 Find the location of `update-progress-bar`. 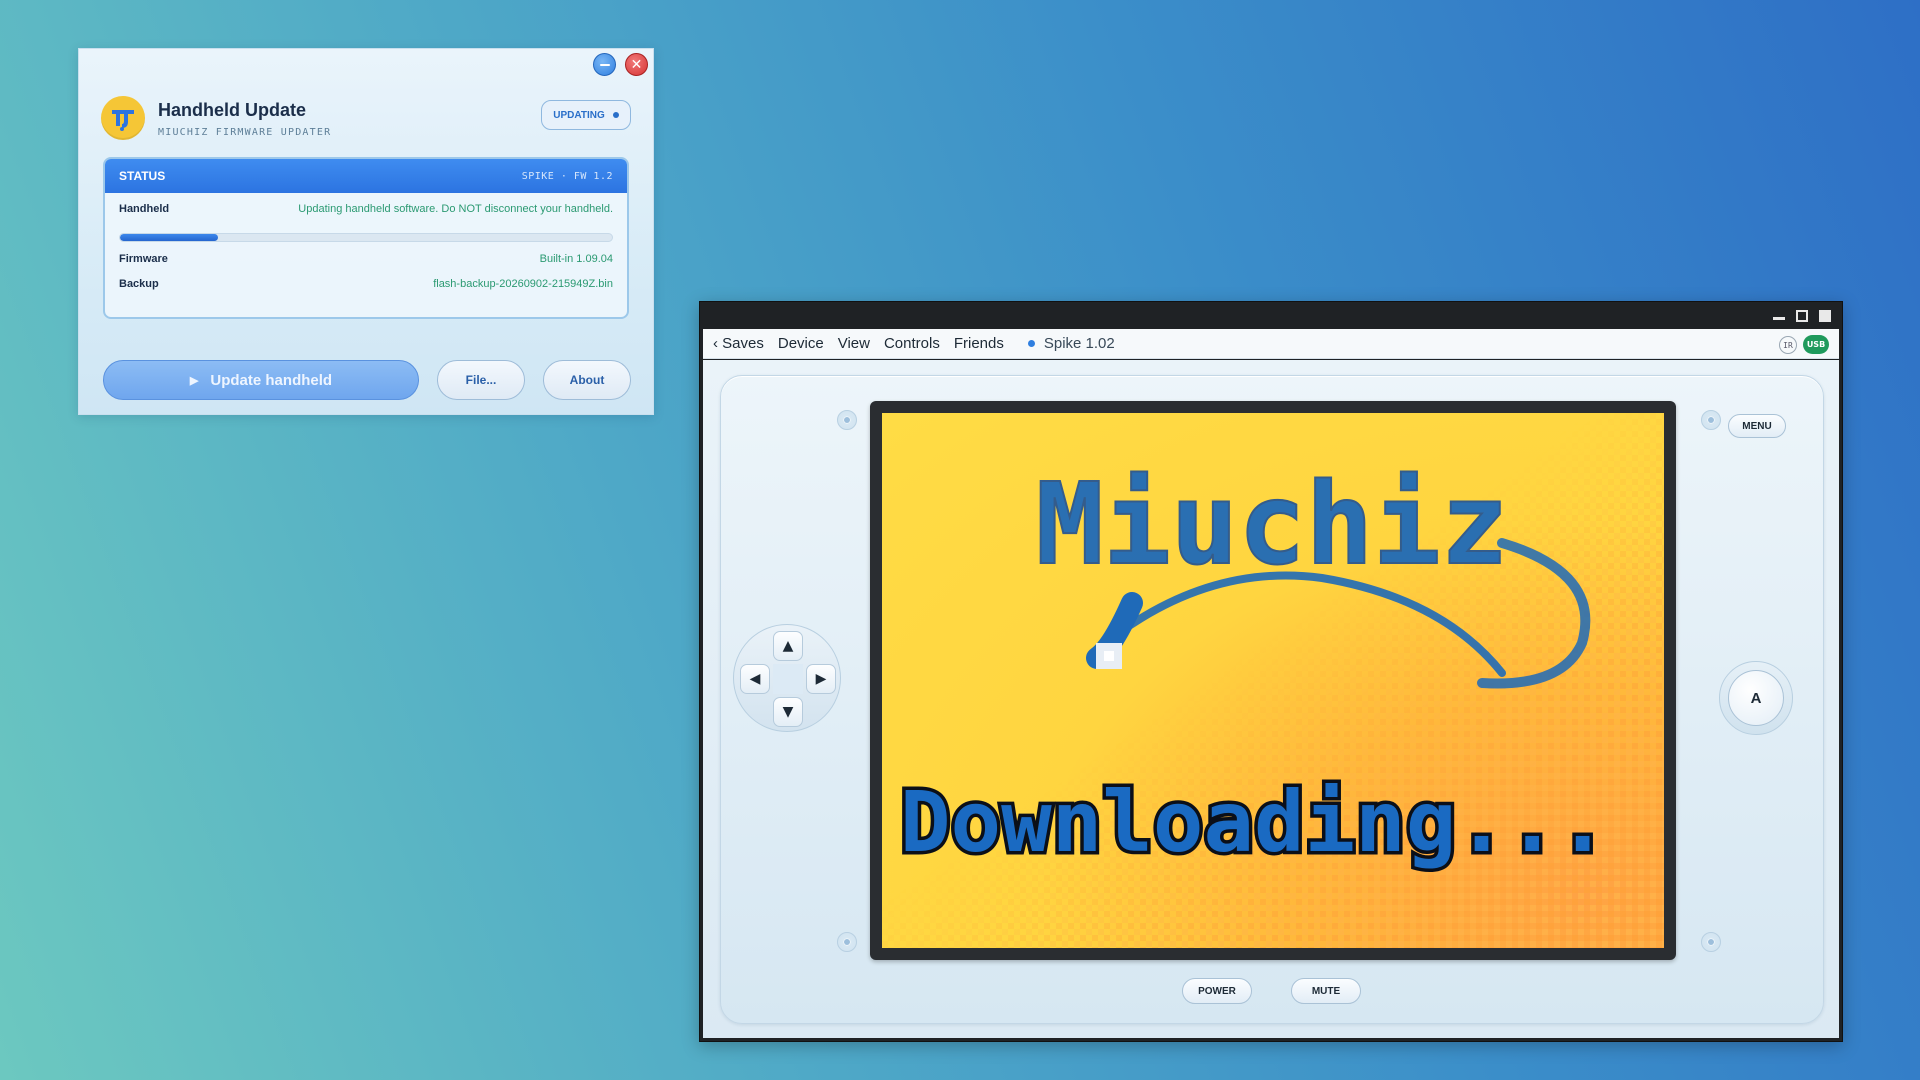

update-progress-bar is located at coordinates (366, 237).